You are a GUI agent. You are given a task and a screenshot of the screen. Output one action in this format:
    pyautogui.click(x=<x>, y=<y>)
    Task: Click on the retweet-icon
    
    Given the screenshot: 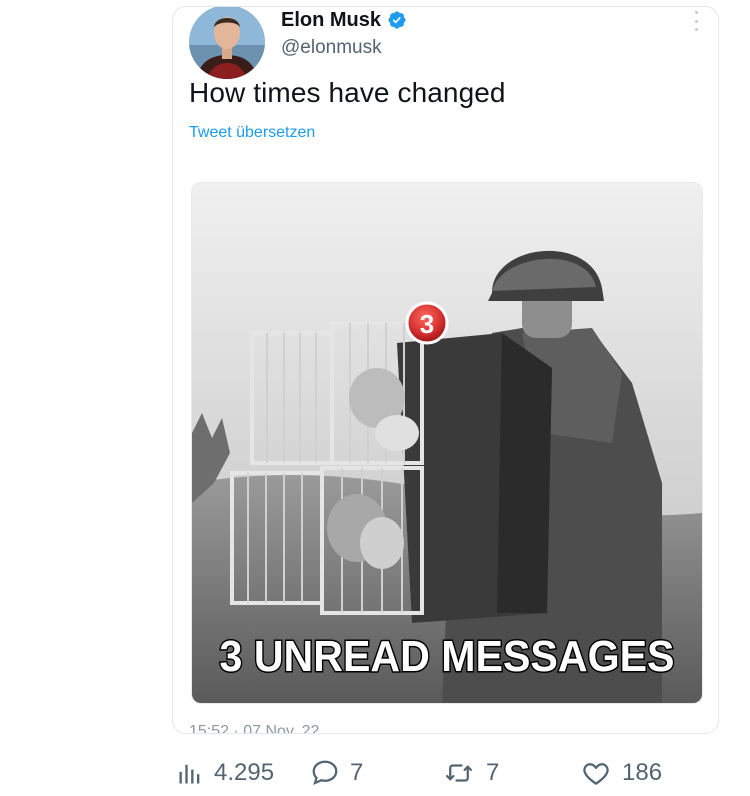 What is the action you would take?
    pyautogui.click(x=459, y=773)
    